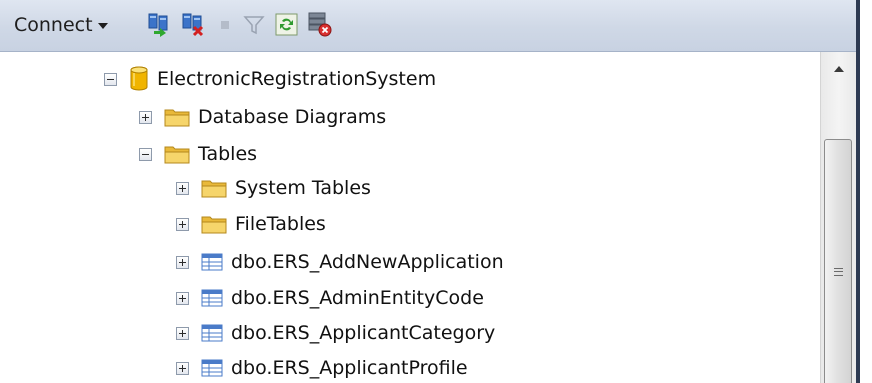  What do you see at coordinates (428, 26) in the screenshot?
I see `object-explorer-toolbar: Connect` at bounding box center [428, 26].